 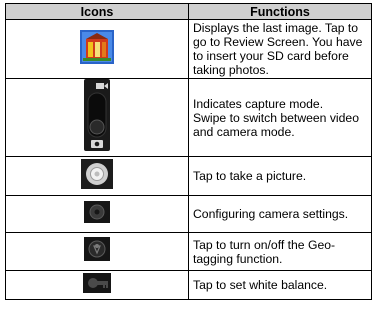 I want to click on geo-tagging-icon, so click(x=97, y=251).